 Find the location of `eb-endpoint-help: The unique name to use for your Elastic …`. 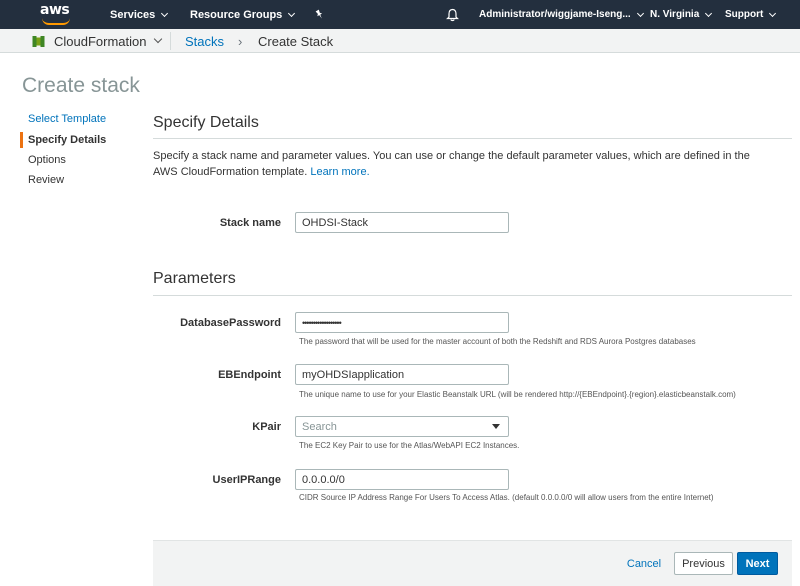

eb-endpoint-help: The unique name to use for your Elastic … is located at coordinates (517, 394).